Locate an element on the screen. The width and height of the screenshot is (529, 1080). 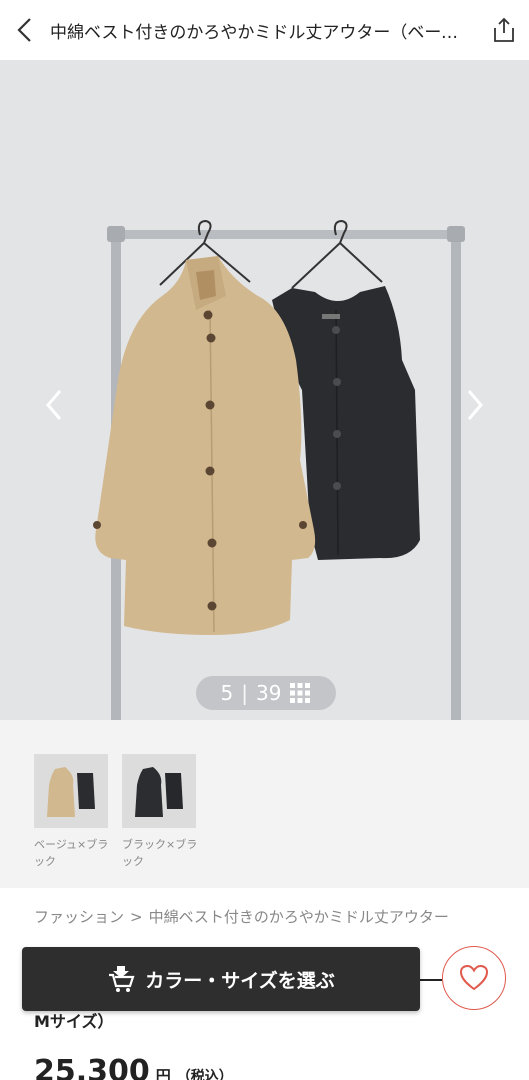
price-currency: 円 is located at coordinates (163, 1073).